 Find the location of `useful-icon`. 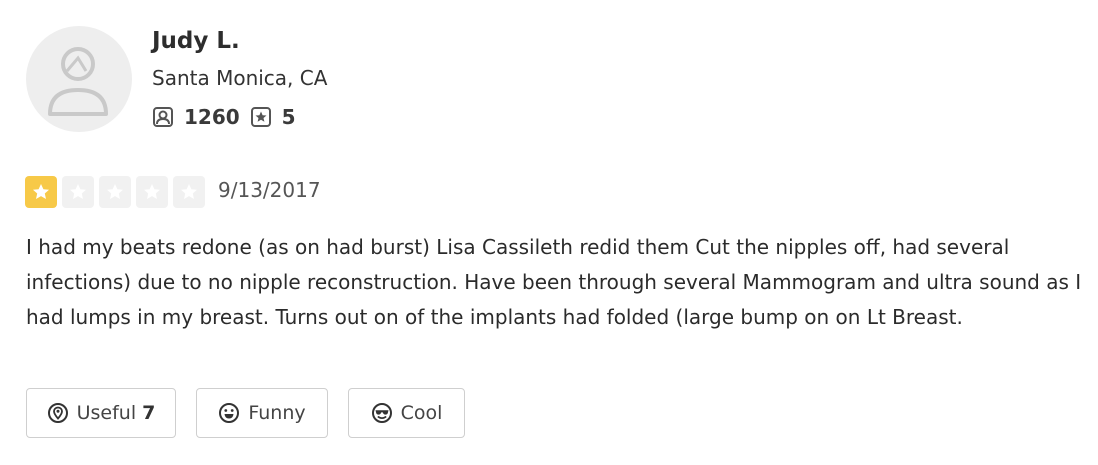

useful-icon is located at coordinates (57, 413).